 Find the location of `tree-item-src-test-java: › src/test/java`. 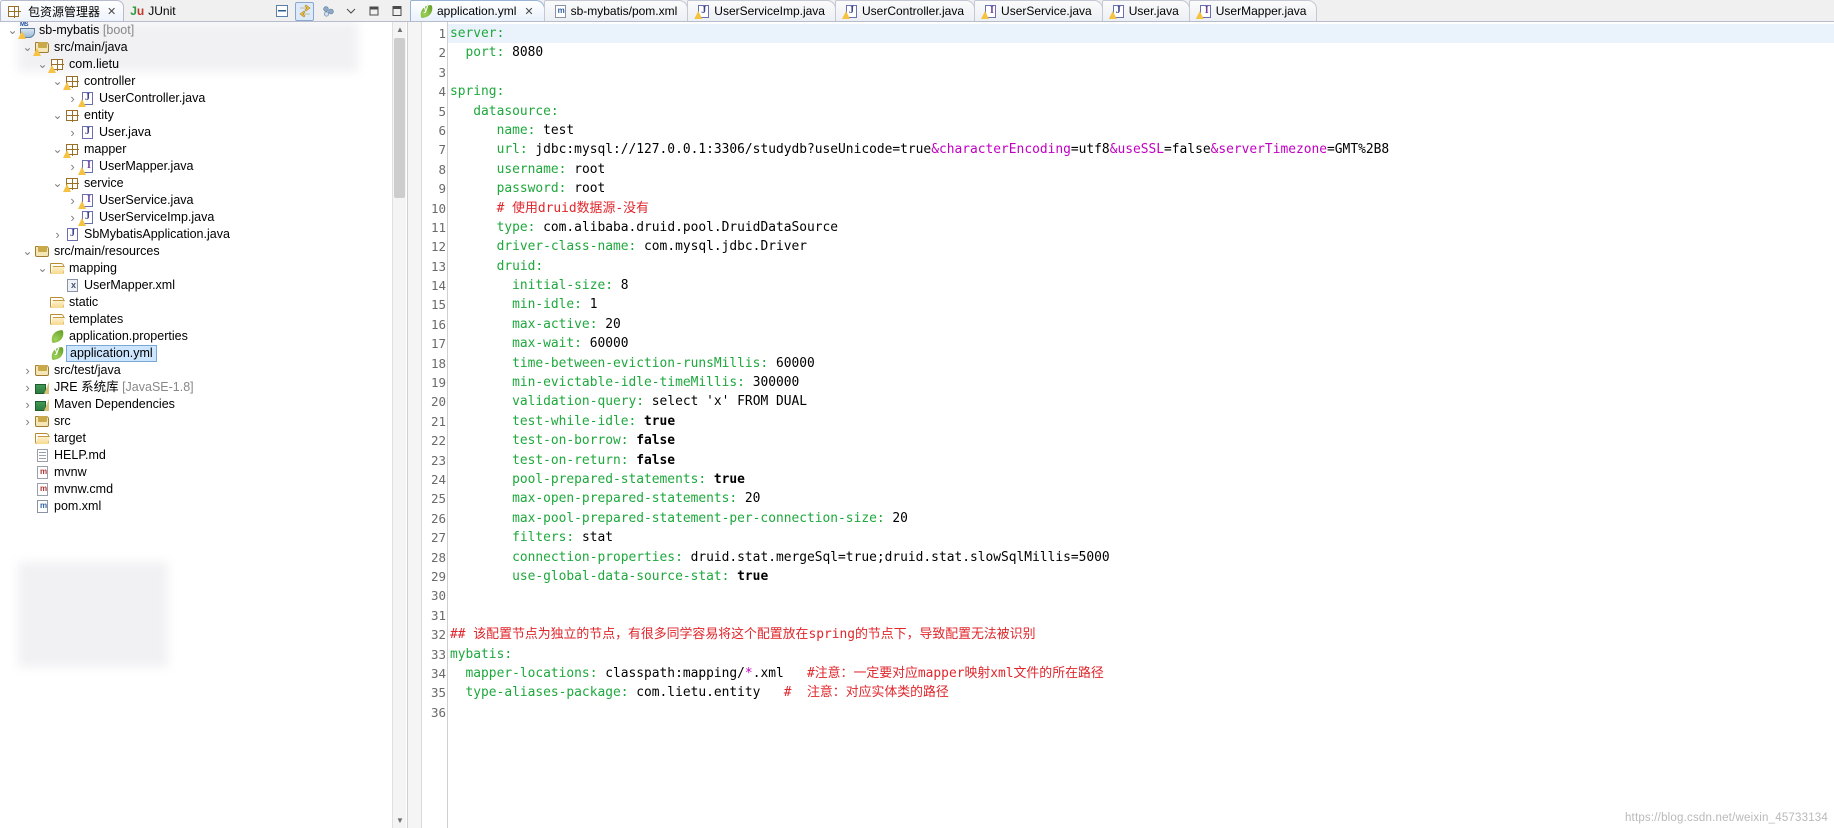

tree-item-src-test-java: › src/test/java is located at coordinates (203, 370).